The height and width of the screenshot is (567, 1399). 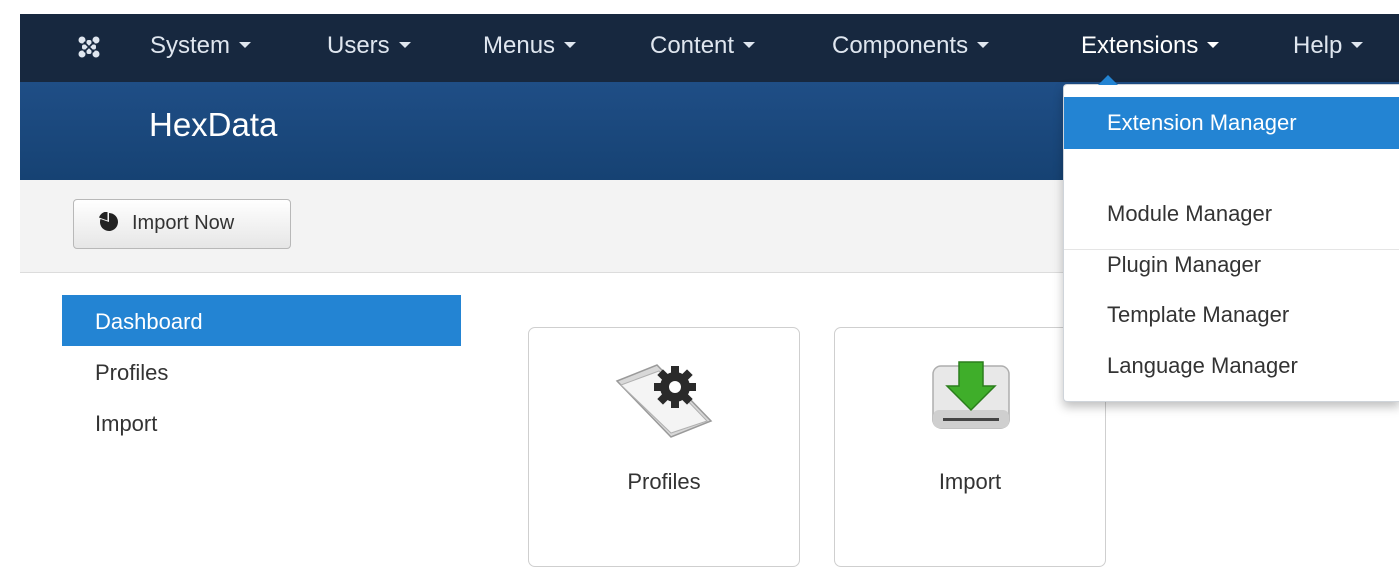 I want to click on sidebar-item-dashboard: Dashboard, so click(x=261, y=320).